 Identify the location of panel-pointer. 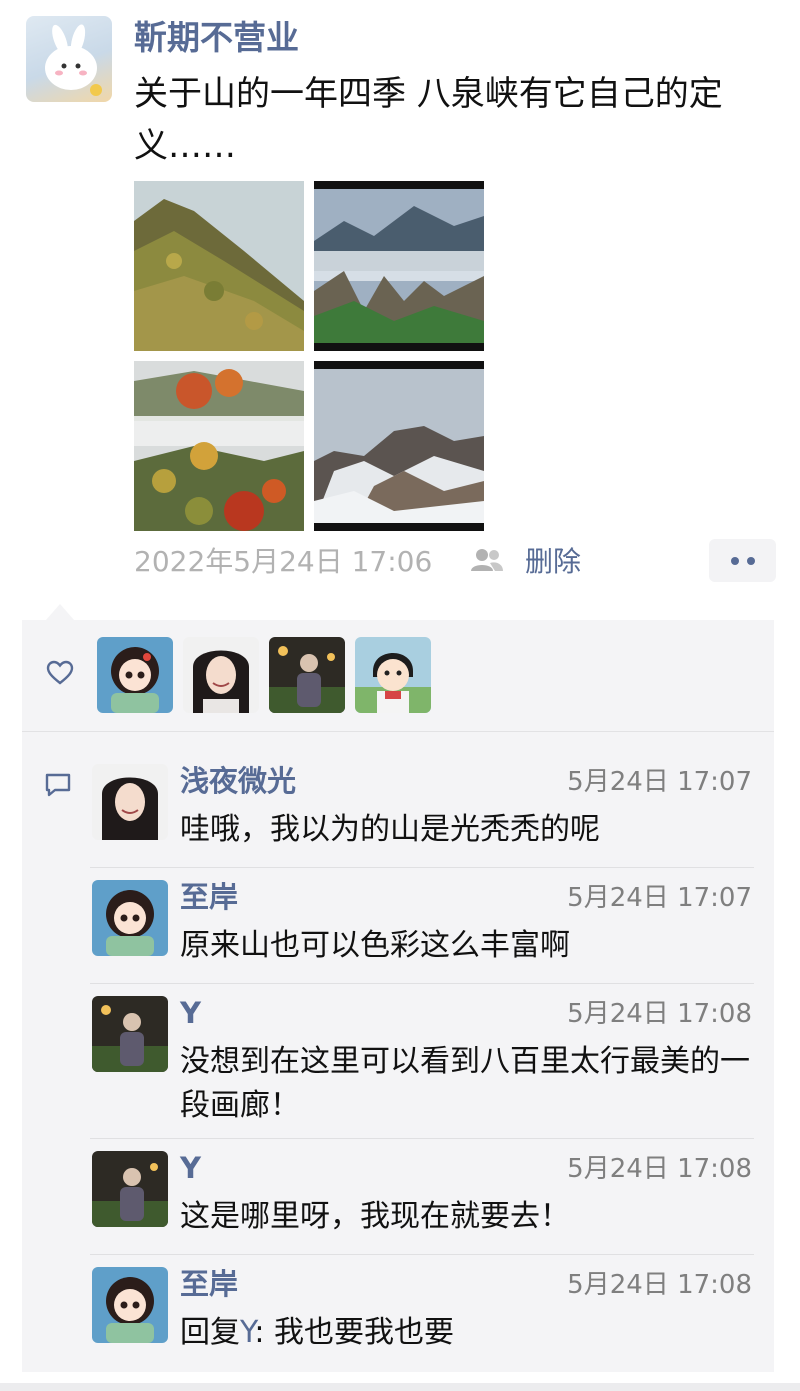
(60, 612).